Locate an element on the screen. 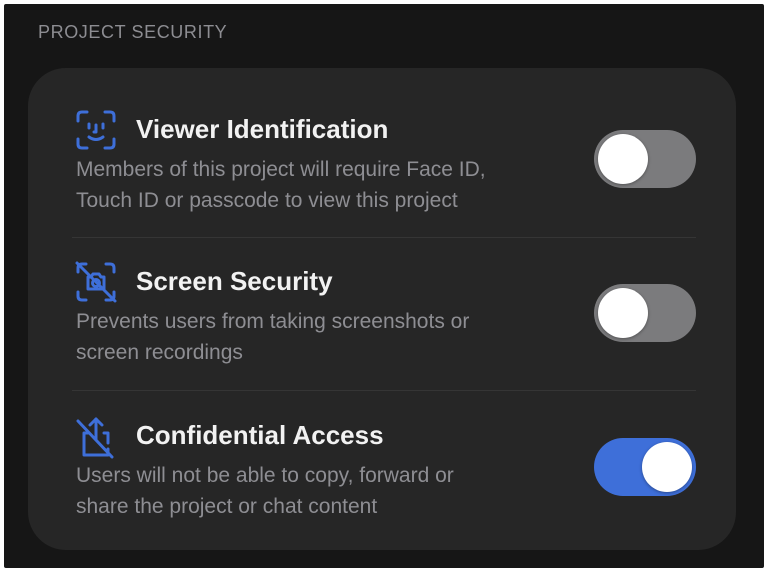 This screenshot has height=574, width=766. face-id-icon is located at coordinates (96, 130).